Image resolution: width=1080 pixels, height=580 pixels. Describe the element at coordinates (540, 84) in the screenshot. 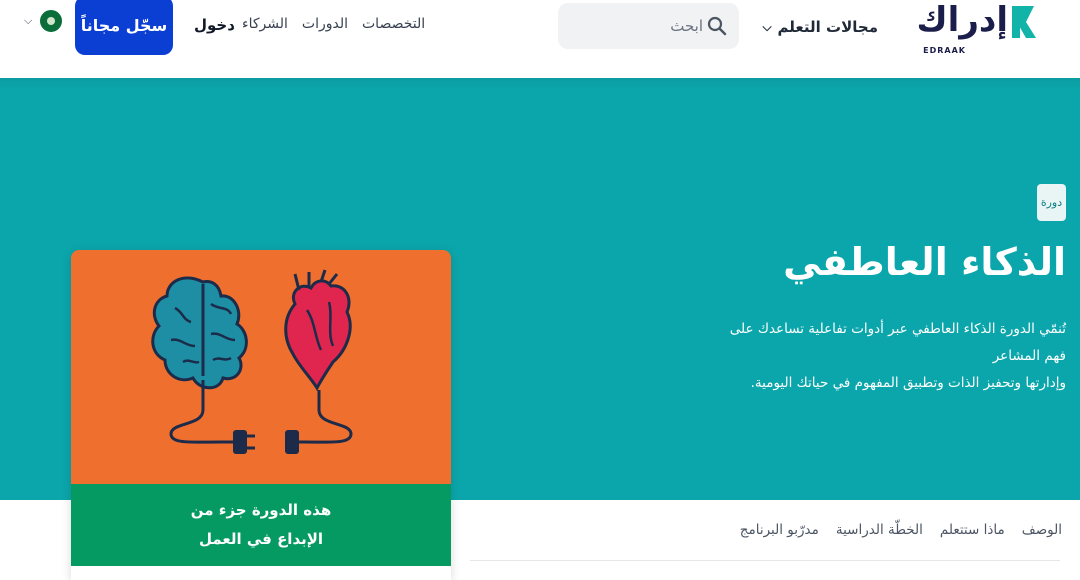

I see `hero-top-shade` at that location.